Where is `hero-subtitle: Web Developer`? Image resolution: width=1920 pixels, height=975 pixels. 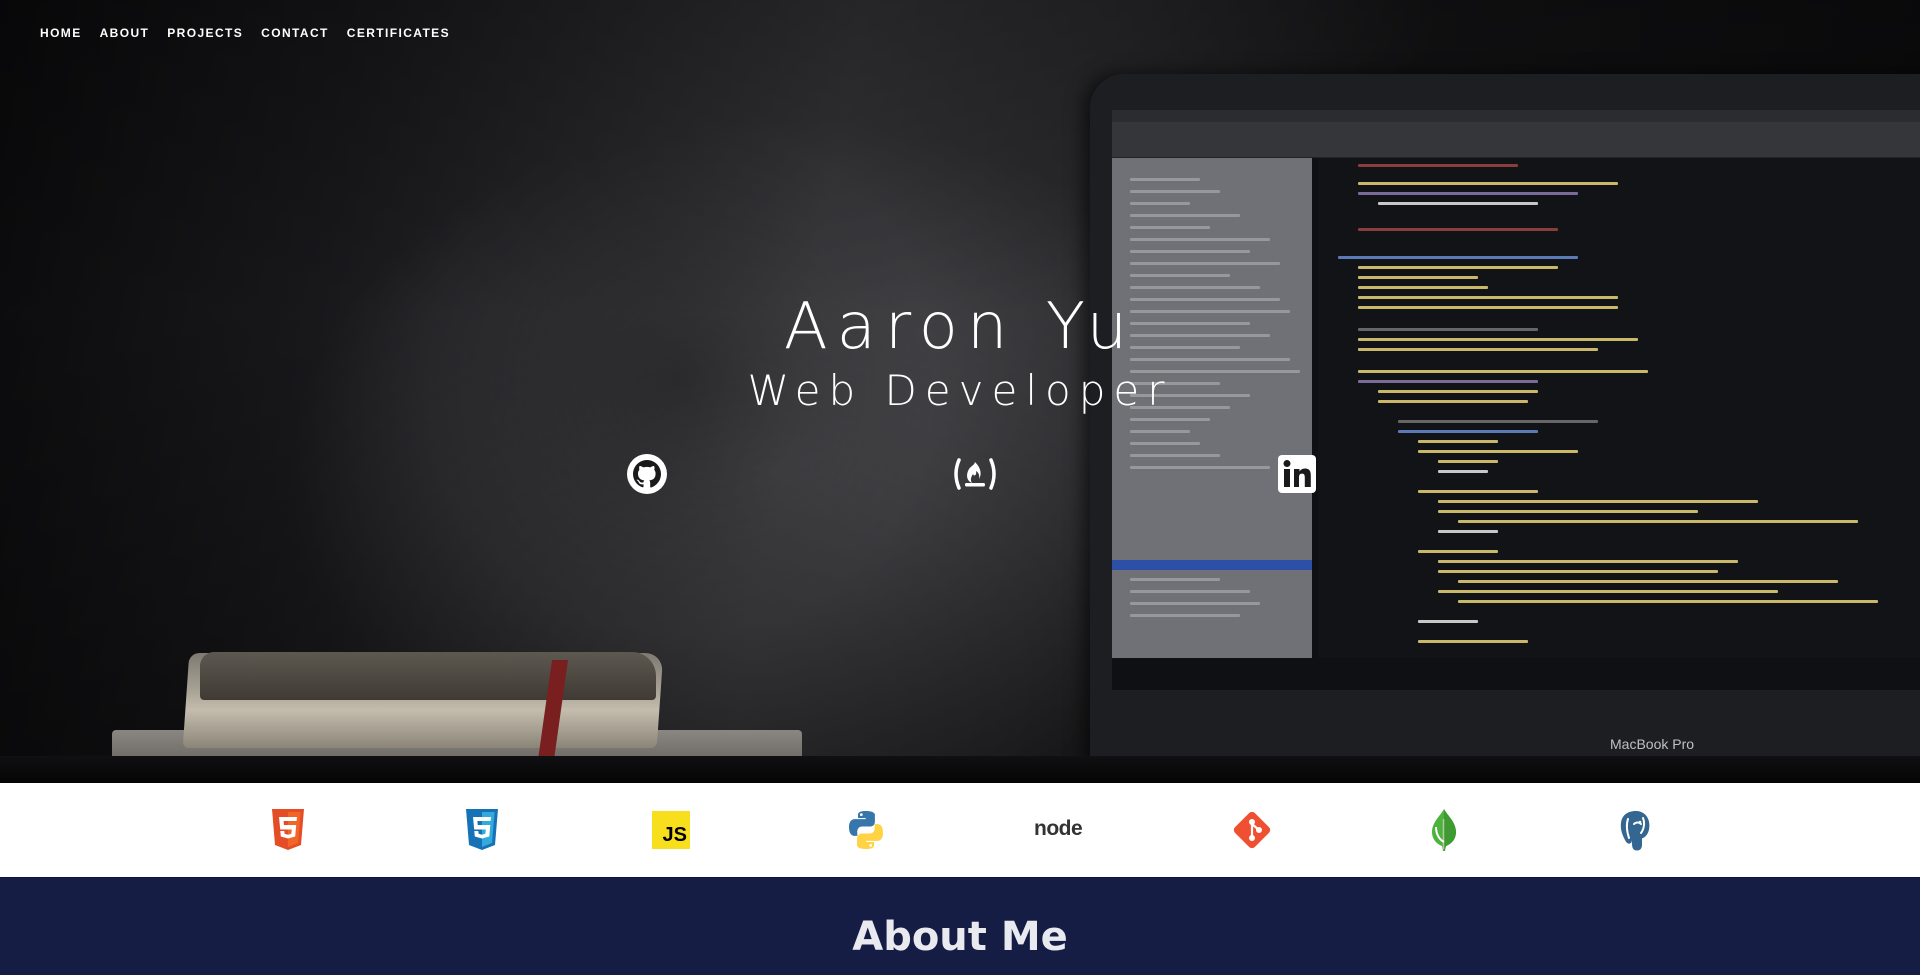 hero-subtitle: Web Developer is located at coordinates (960, 390).